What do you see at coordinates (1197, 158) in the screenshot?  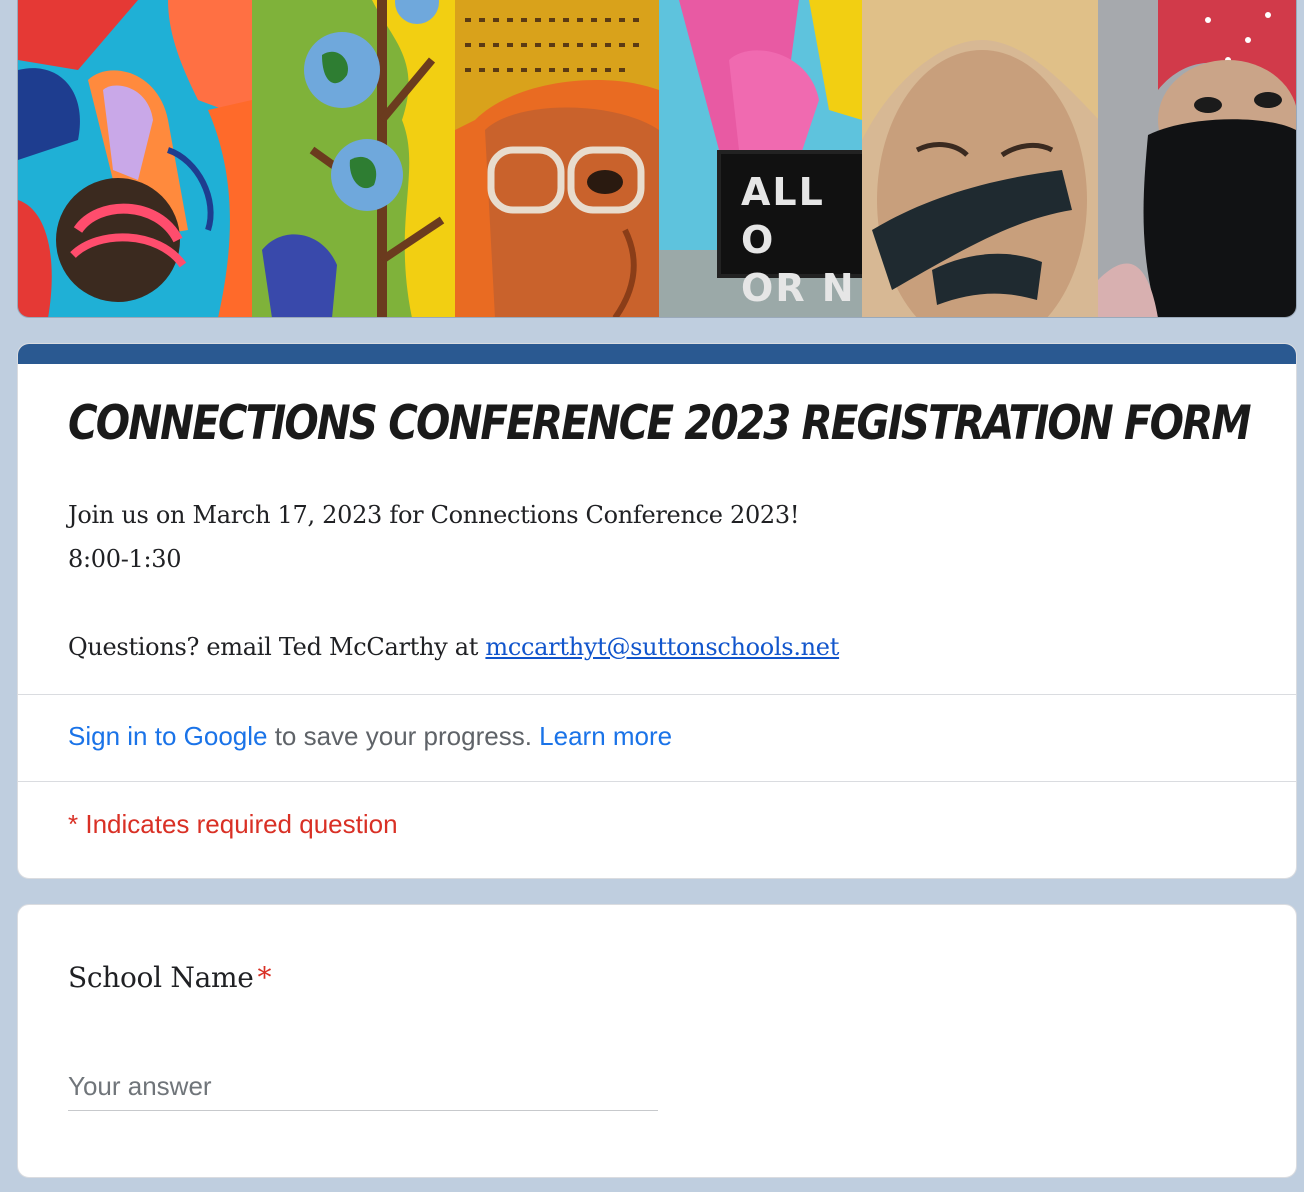 I see `banner-panel-masked-portrait` at bounding box center [1197, 158].